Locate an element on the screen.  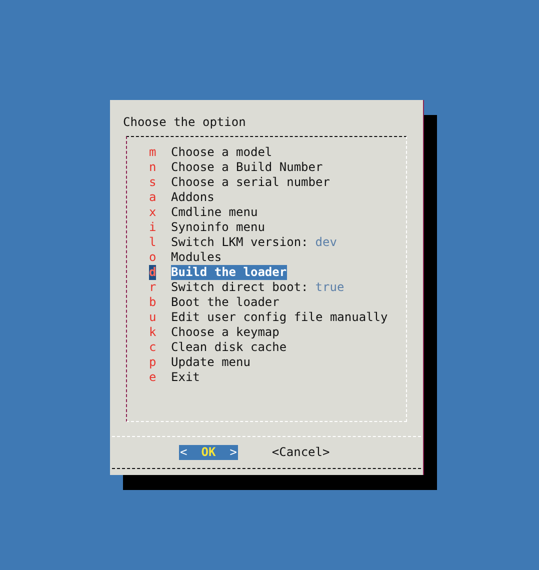
hotkey-letter: n is located at coordinates (152, 167).